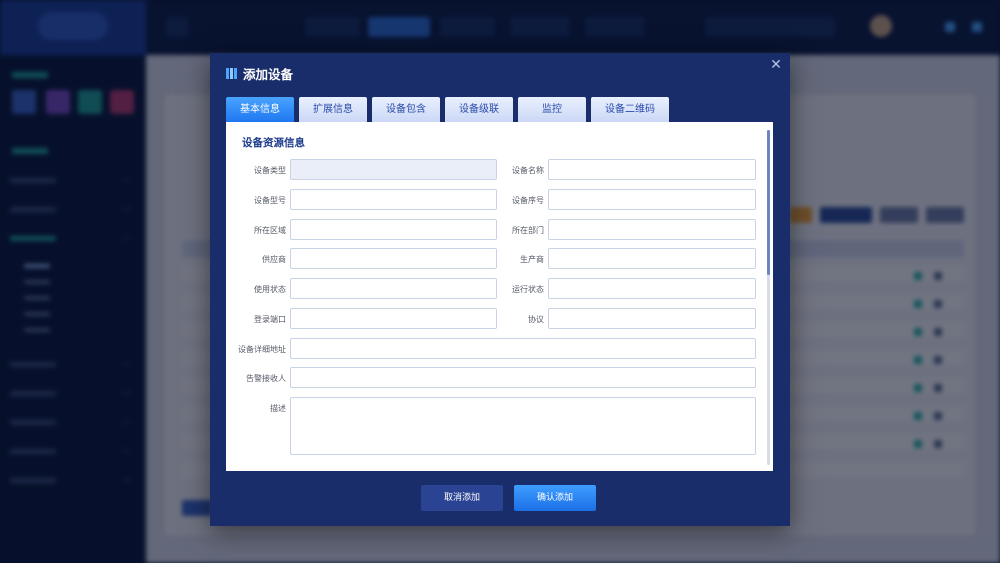 The width and height of the screenshot is (1000, 563). I want to click on device-name-label: 设备名称, so click(528, 170).